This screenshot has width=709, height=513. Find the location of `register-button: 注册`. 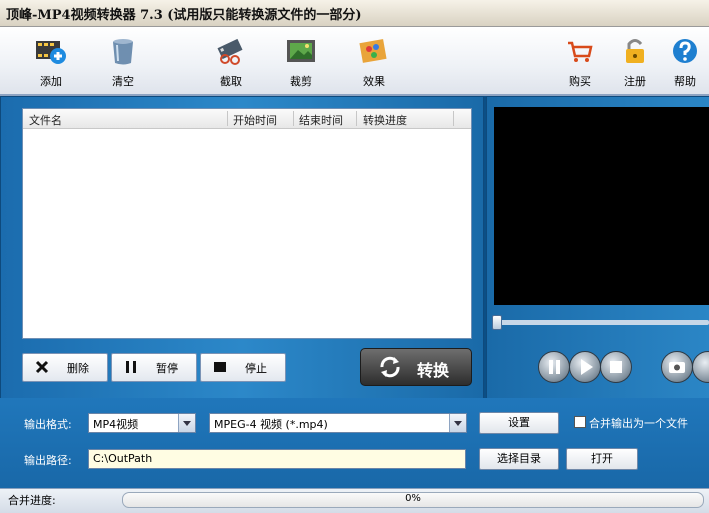

register-button: 注册 is located at coordinates (635, 59).